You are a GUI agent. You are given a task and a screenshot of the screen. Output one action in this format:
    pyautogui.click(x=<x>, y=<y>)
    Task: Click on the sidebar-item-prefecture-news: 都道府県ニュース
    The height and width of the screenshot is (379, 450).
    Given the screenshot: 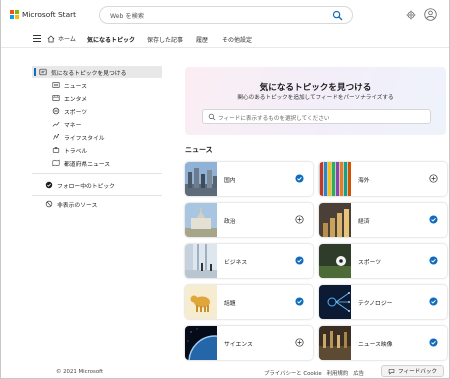 What is the action you would take?
    pyautogui.click(x=97, y=163)
    